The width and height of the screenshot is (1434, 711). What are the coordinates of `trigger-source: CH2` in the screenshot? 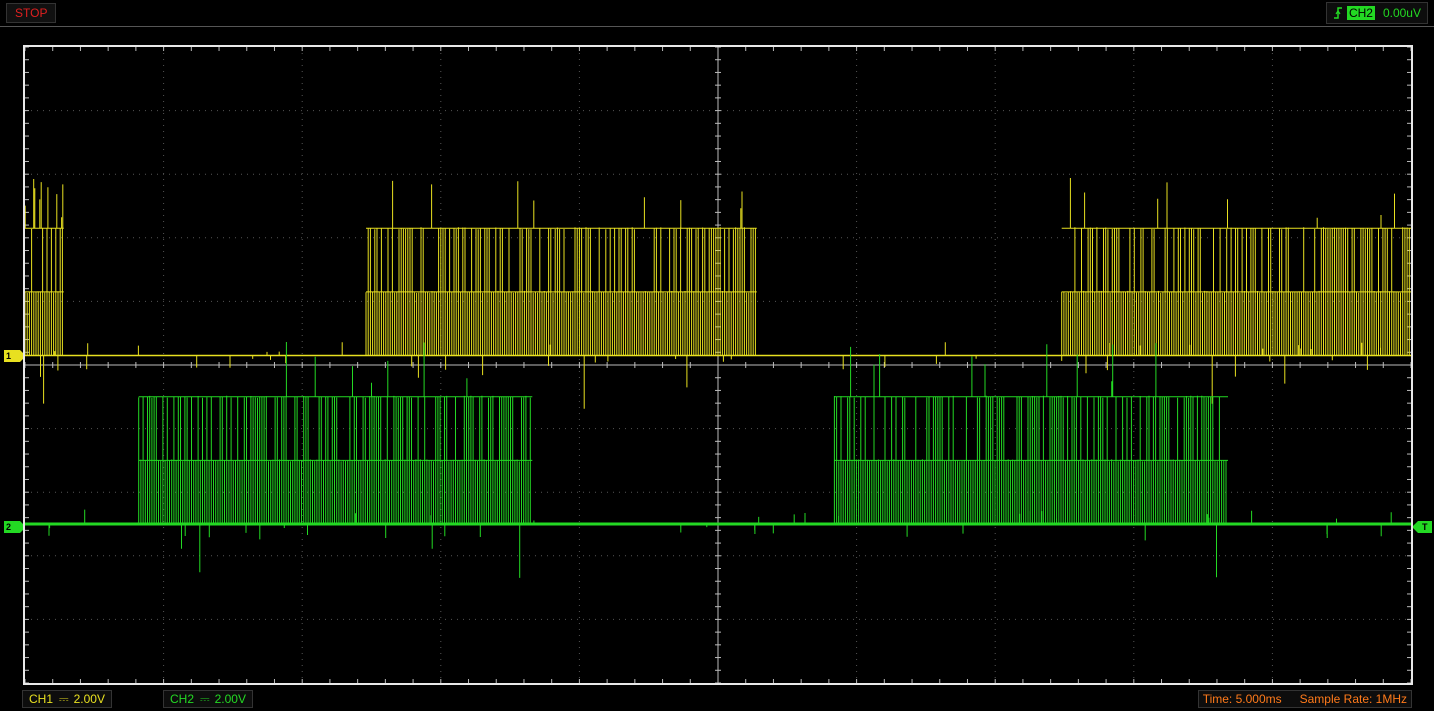 It's located at (1360, 13).